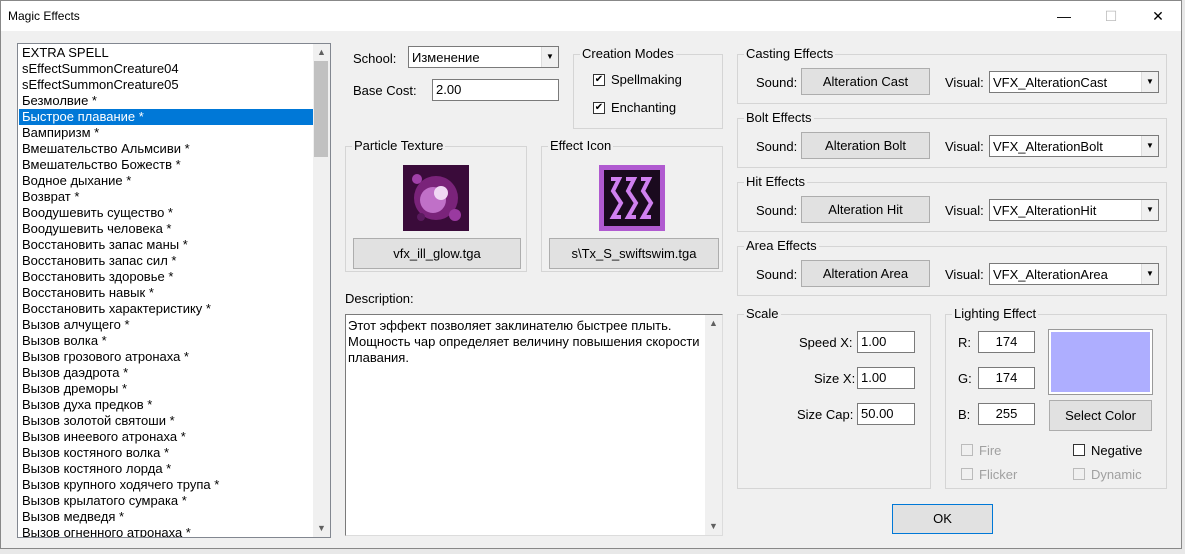 Image resolution: width=1185 pixels, height=554 pixels. What do you see at coordinates (167, 213) in the screenshot?
I see `list-item: Воодушевить существо *` at bounding box center [167, 213].